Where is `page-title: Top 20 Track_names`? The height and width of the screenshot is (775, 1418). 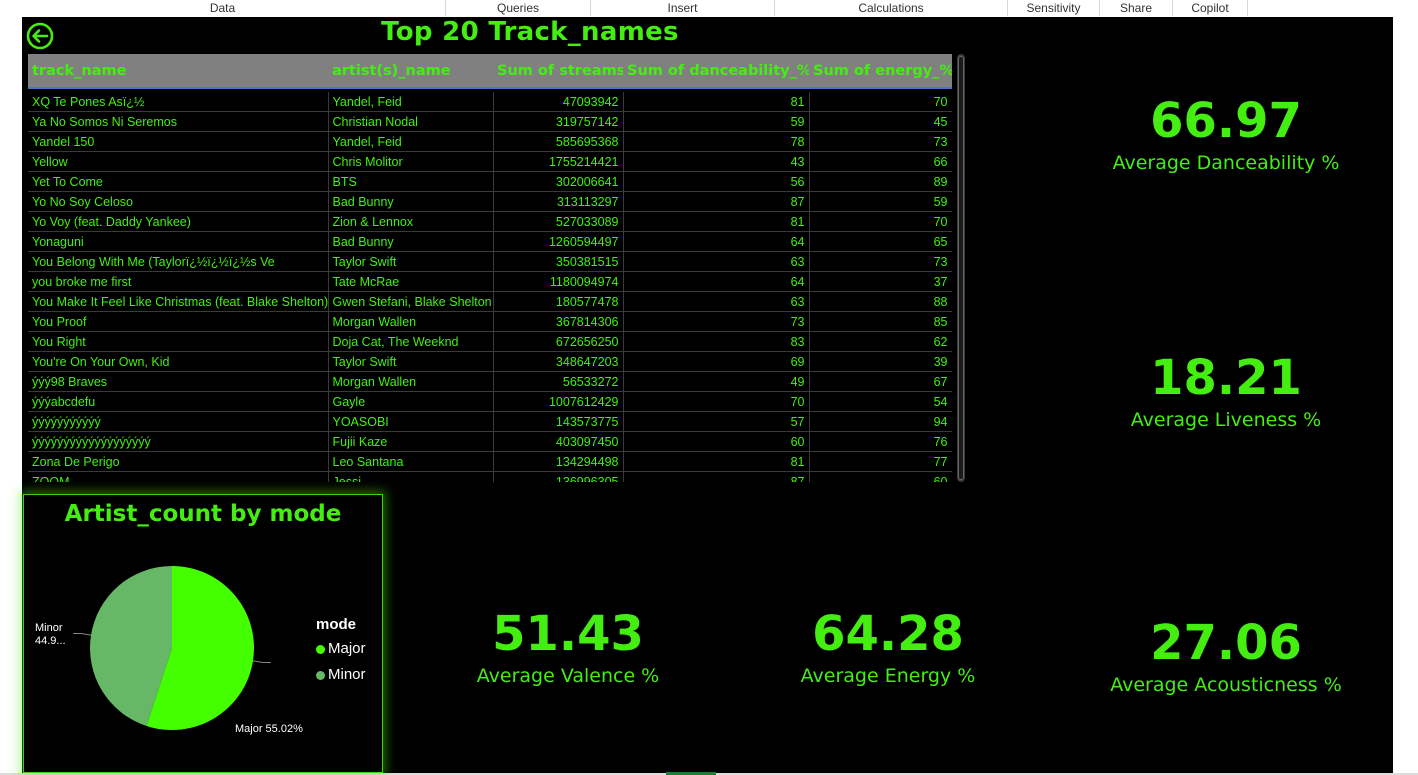 page-title: Top 20 Track_names is located at coordinates (530, 32).